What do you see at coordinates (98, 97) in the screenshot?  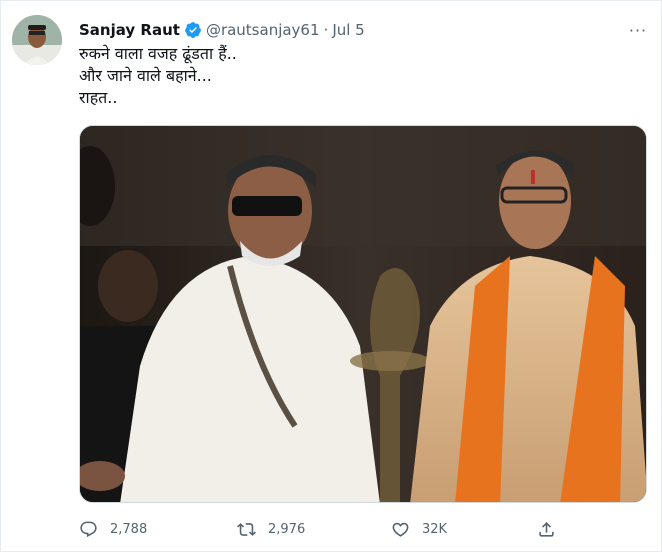 I see `tweet-text-line: राहत..` at bounding box center [98, 97].